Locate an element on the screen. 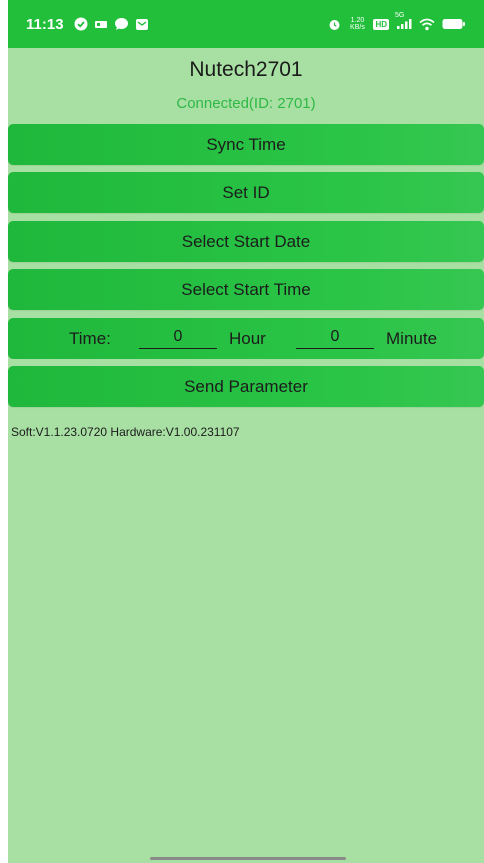 The height and width of the screenshot is (863, 484). time-input-row: Time: Hour Minute is located at coordinates (246, 338).